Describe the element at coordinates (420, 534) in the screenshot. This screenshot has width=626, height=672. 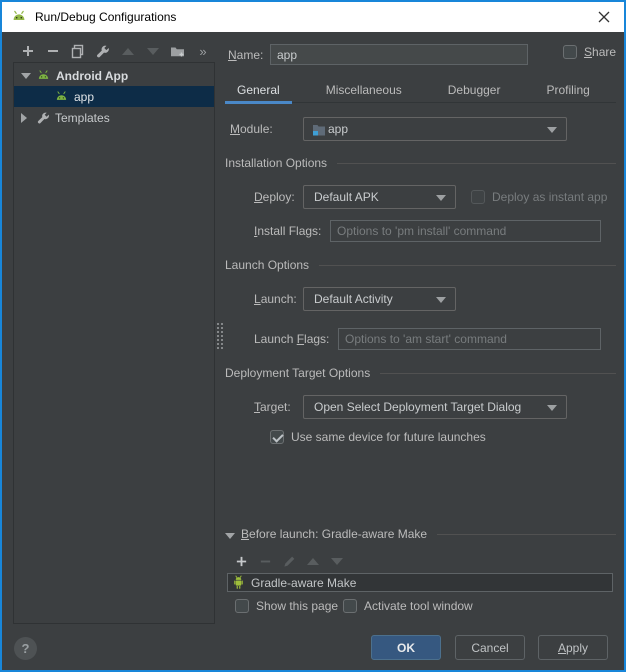
I see `before-launch-header: Before launch: Gradle-aware Make` at that location.